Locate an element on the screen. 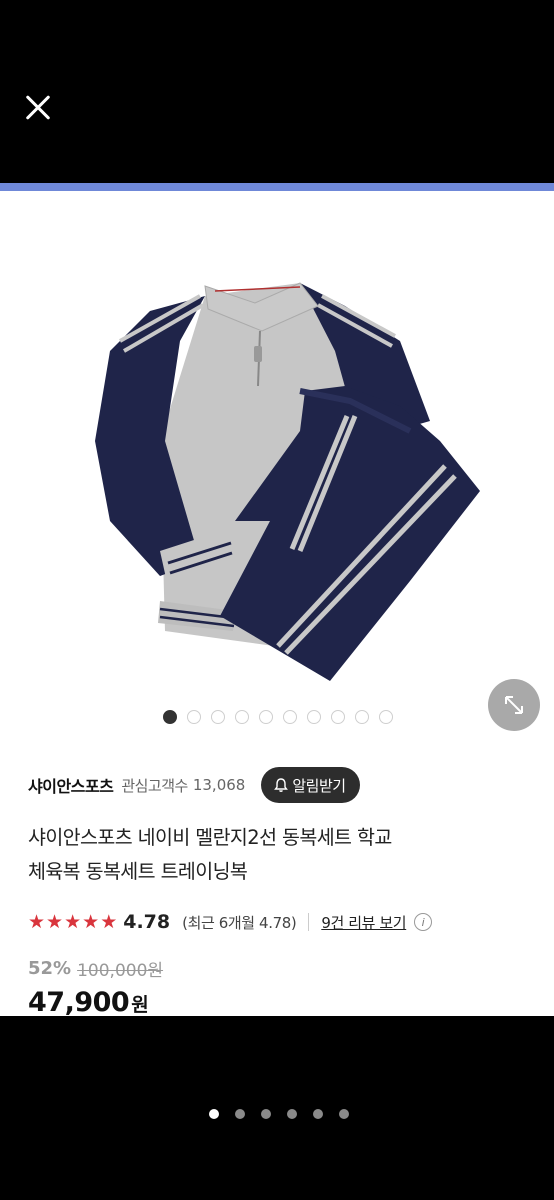 The image size is (554, 1200). viewer-pagination is located at coordinates (279, 1114).